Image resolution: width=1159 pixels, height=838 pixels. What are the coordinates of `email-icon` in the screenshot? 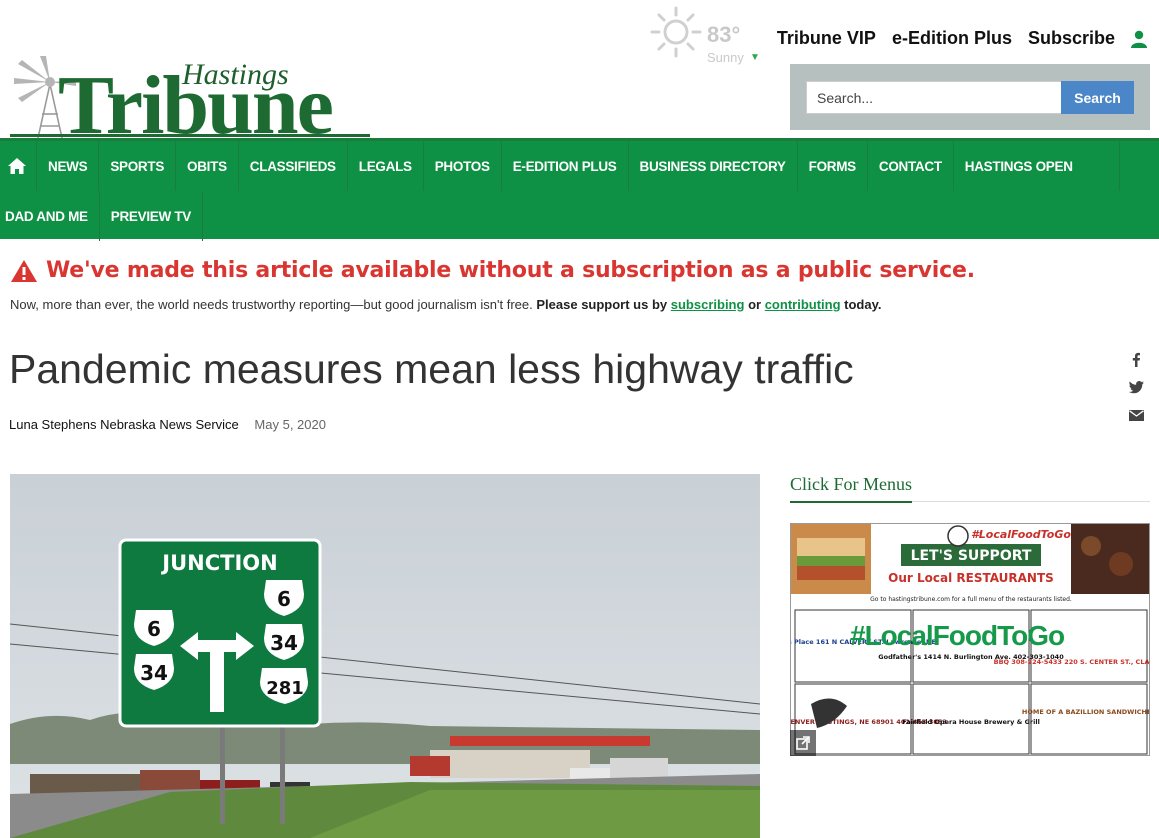 It's located at (1136, 424).